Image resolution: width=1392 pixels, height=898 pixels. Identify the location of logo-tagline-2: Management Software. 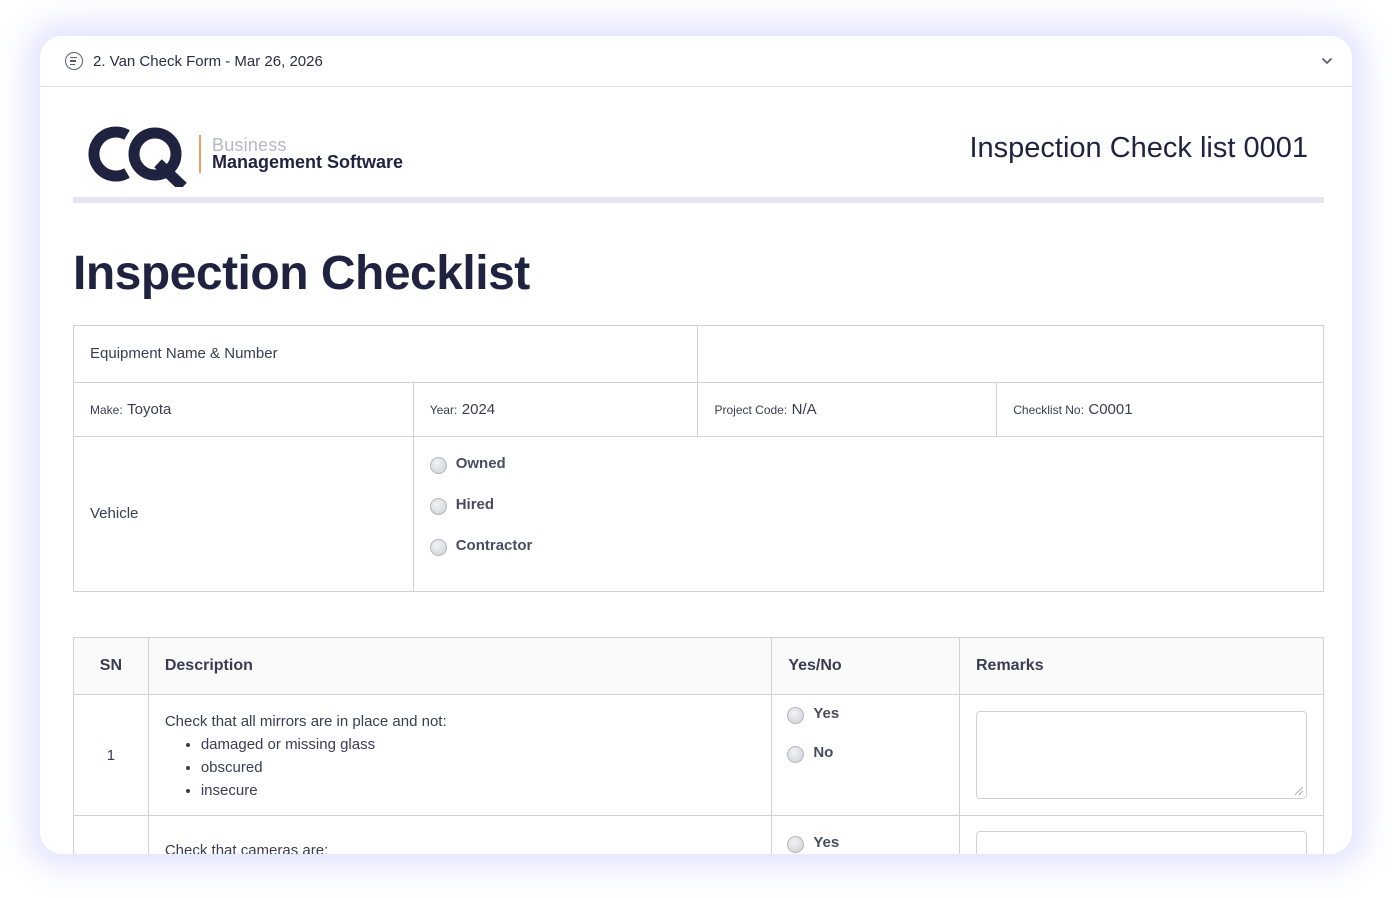
(308, 162).